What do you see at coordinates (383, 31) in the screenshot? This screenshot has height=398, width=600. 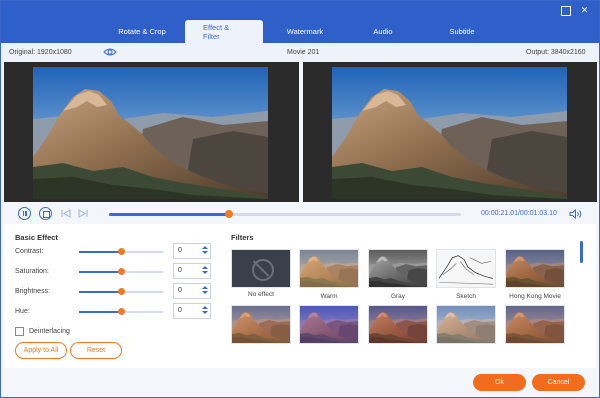 I see `tab-audio: Audio` at bounding box center [383, 31].